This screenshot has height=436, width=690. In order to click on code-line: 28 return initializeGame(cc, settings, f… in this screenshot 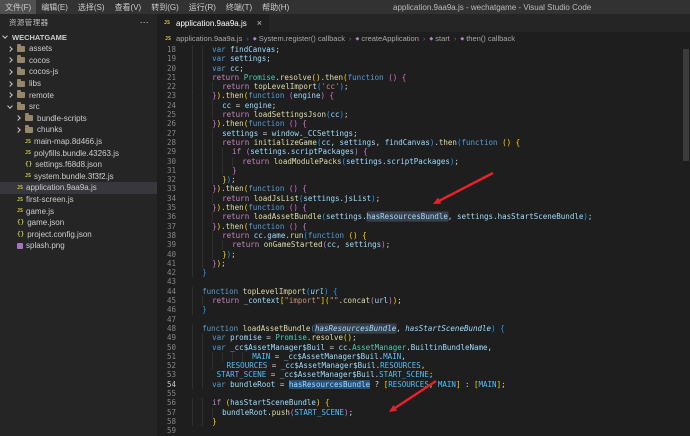, I will do `click(423, 142)`.